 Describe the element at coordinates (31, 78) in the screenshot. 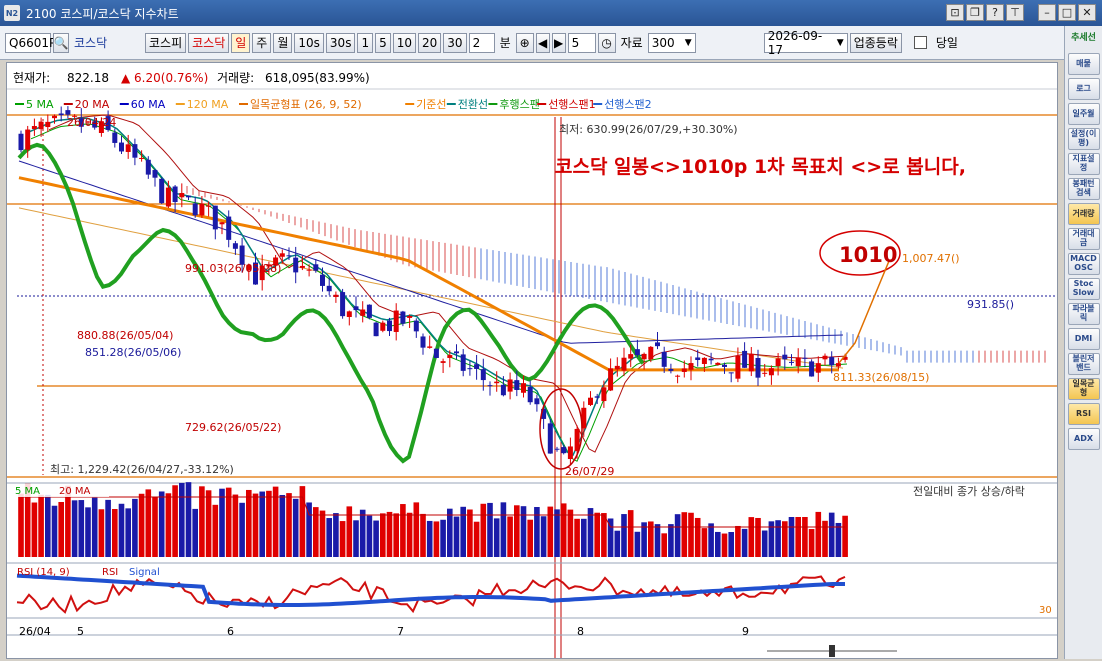

I see `price-label: 현재가:` at that location.